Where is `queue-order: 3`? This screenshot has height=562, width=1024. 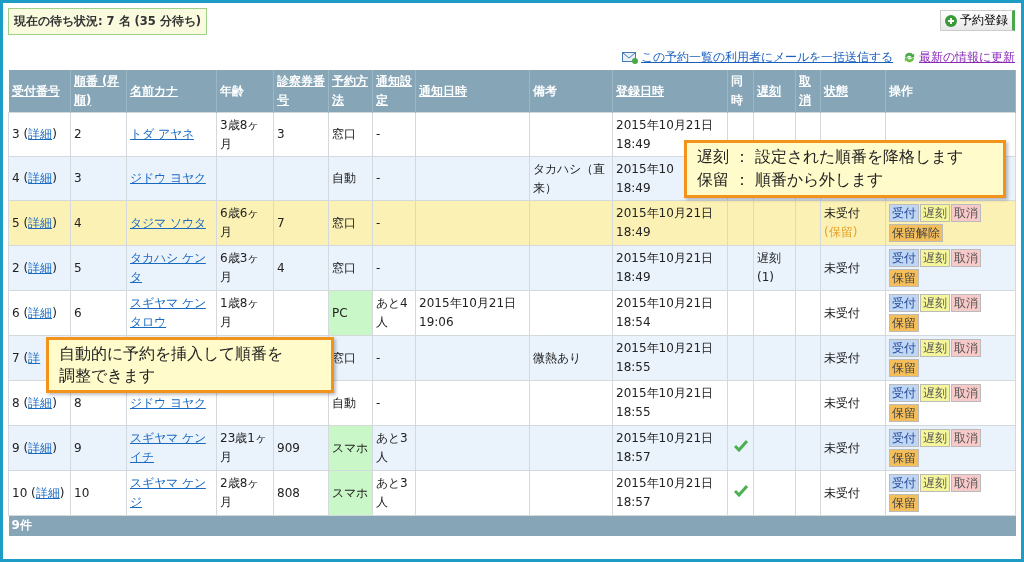
queue-order: 3 is located at coordinates (78, 178).